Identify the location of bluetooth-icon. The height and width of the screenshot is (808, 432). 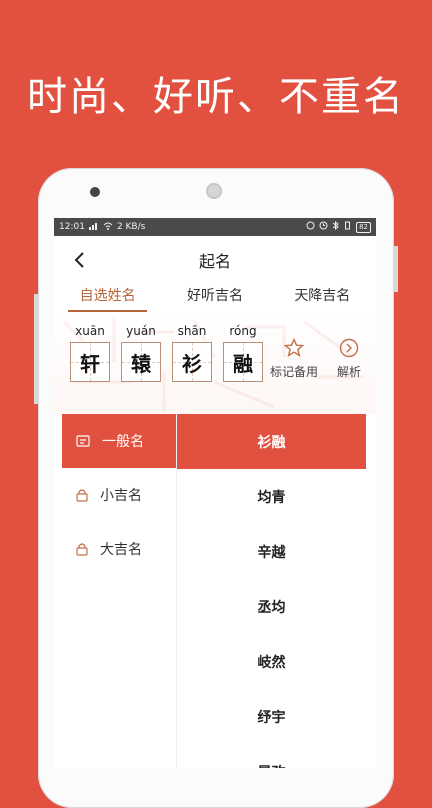
(335, 226).